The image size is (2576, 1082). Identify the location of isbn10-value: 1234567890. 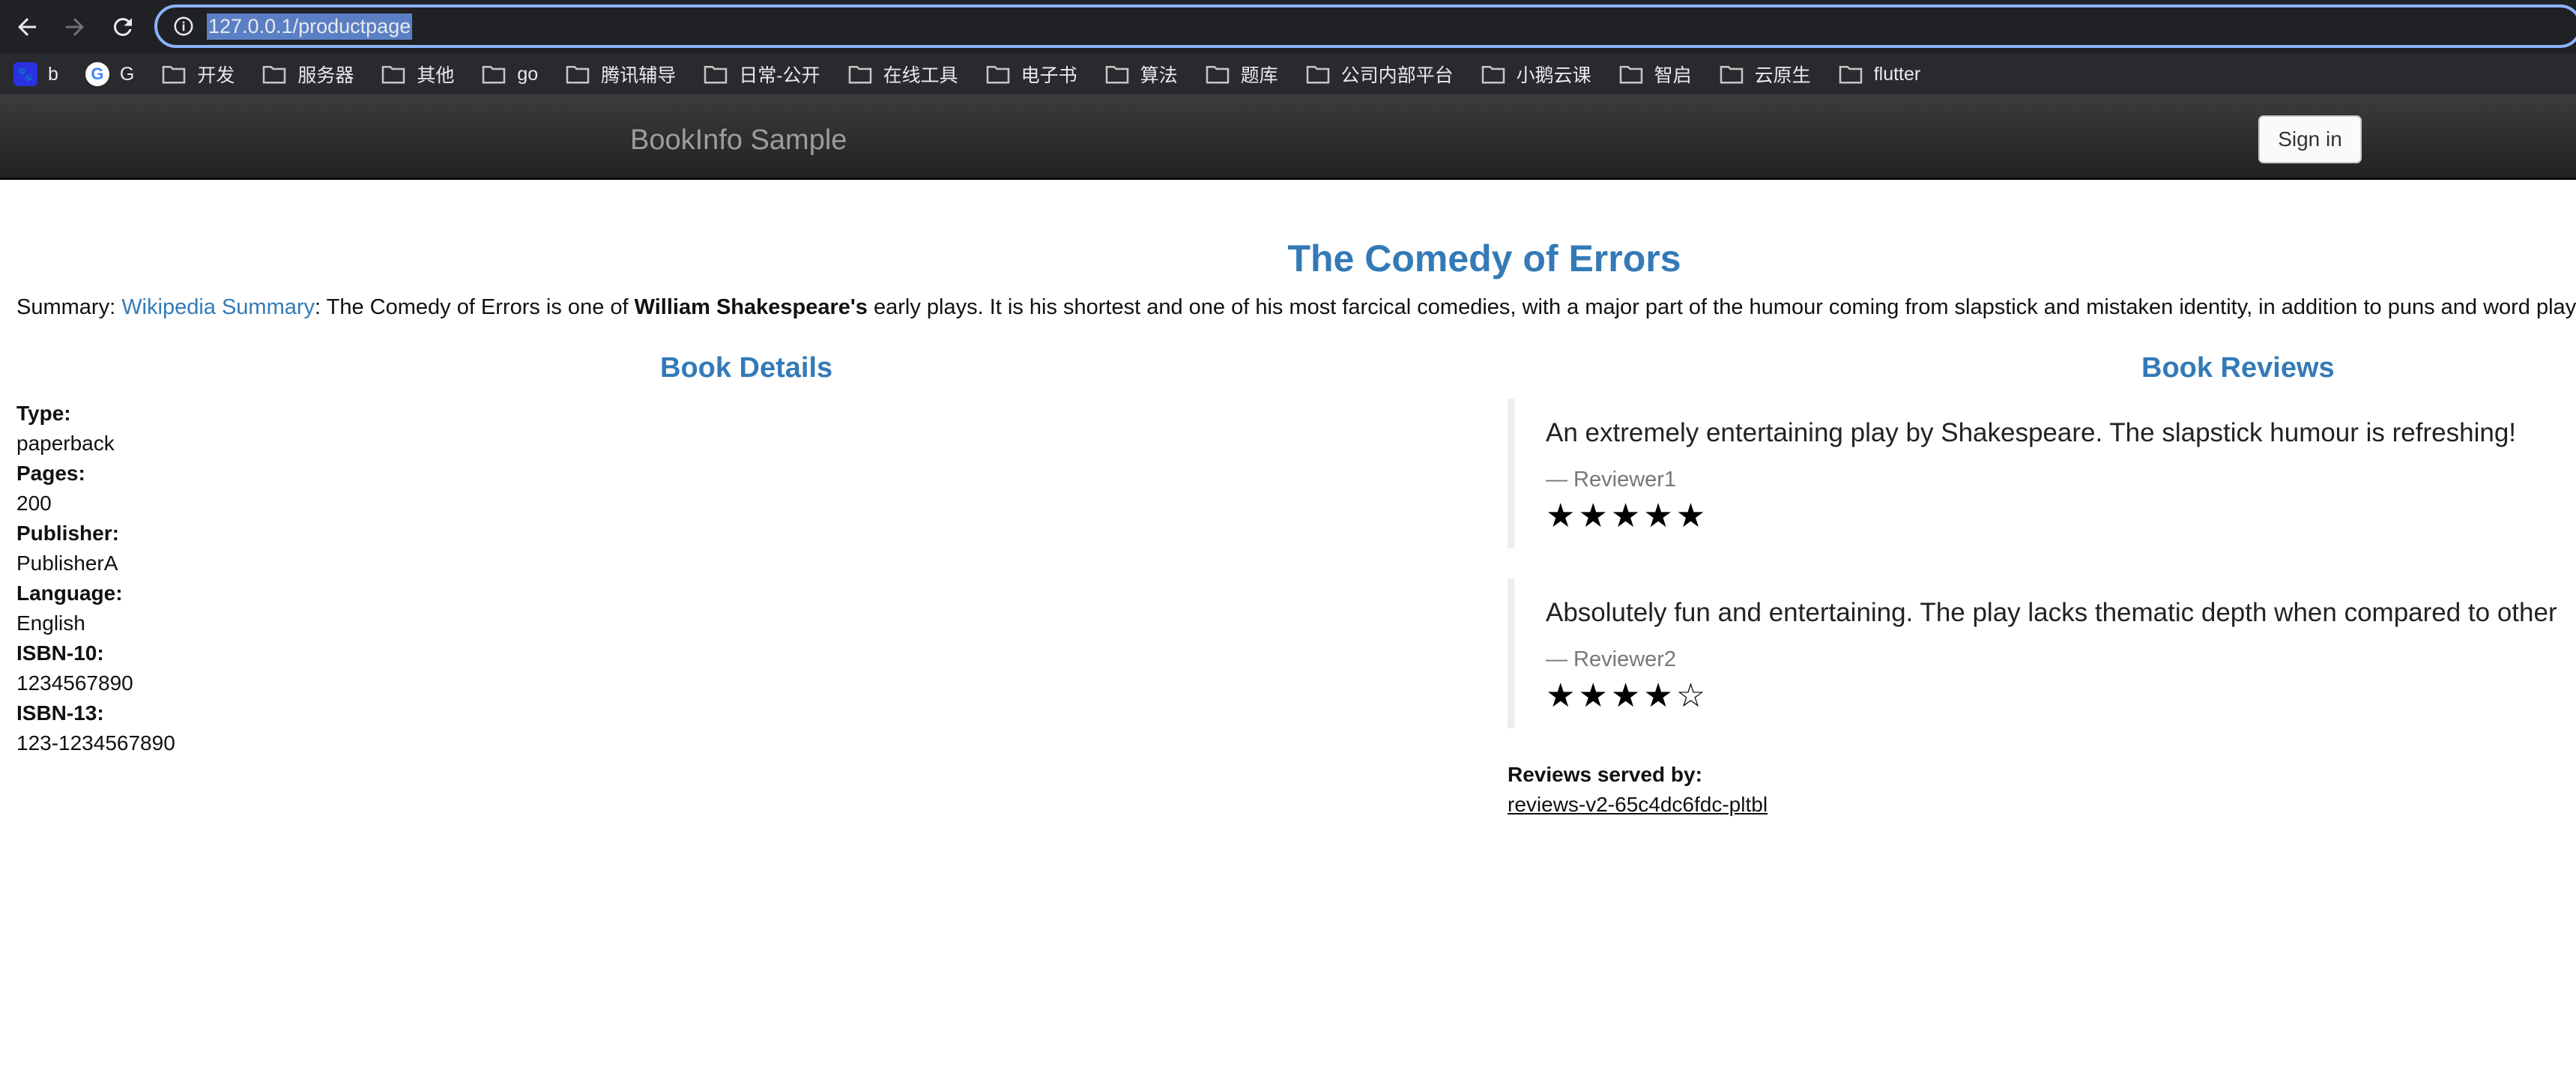
(74, 683).